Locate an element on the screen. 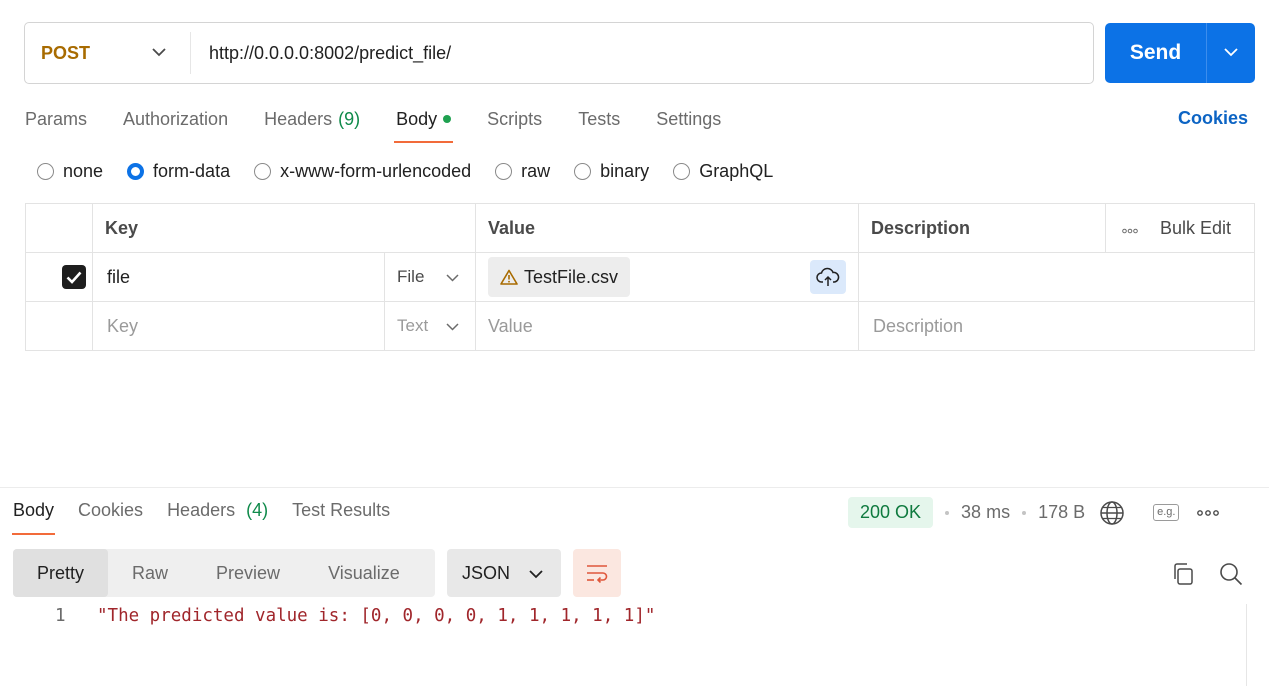  radio-form-data: form-data is located at coordinates (178, 171).